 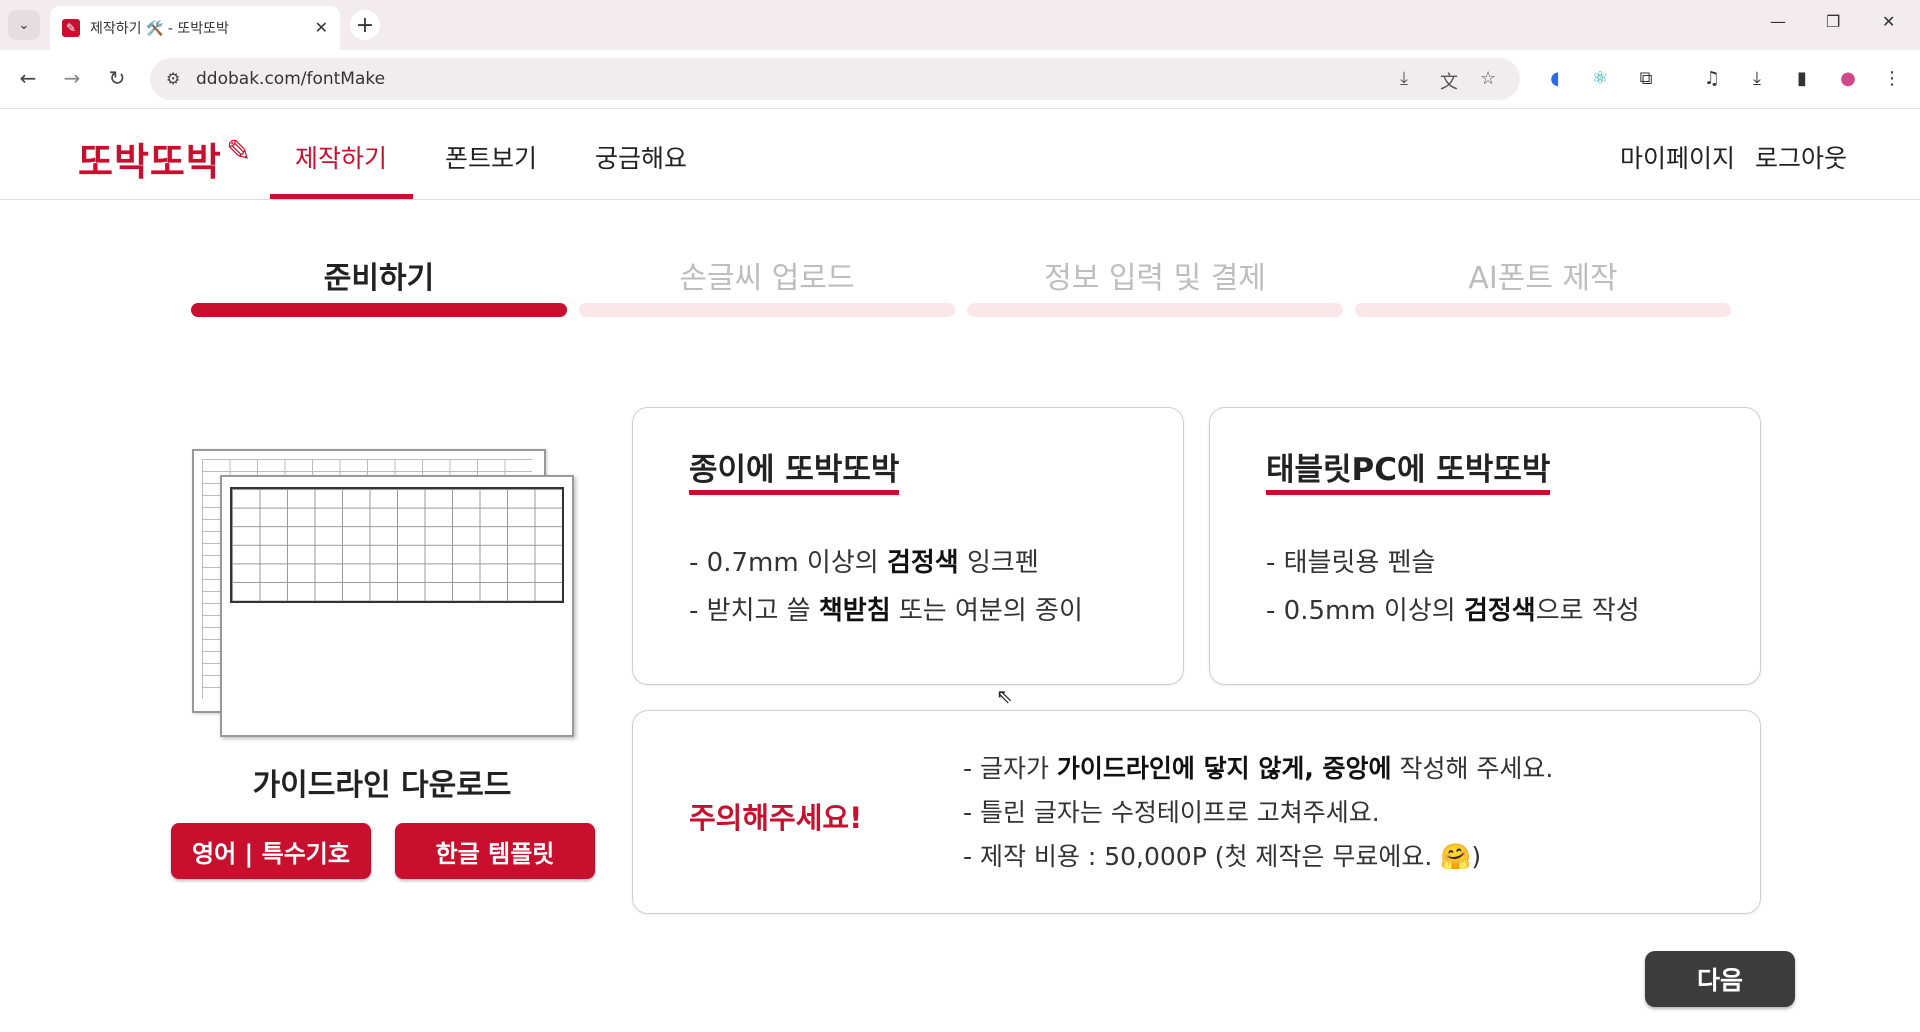 I want to click on step-bar-payment, so click(x=1155, y=310).